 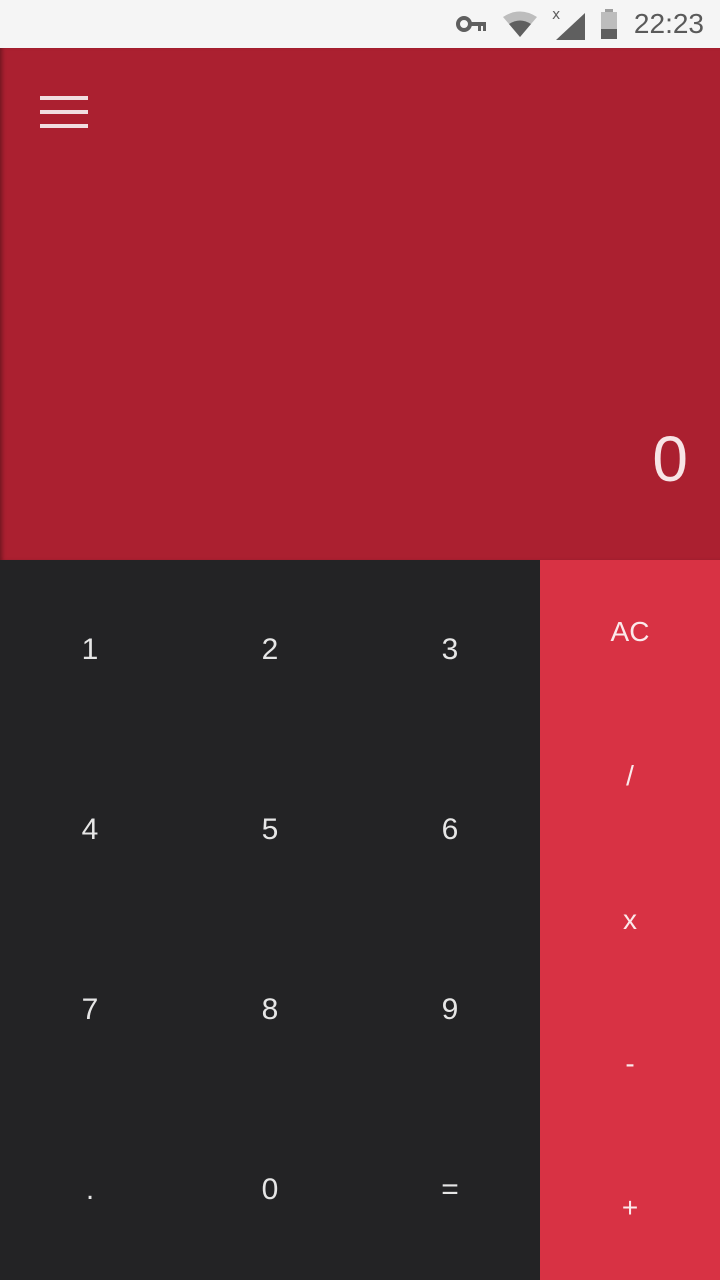 What do you see at coordinates (630, 1208) in the screenshot?
I see `add-button: +` at bounding box center [630, 1208].